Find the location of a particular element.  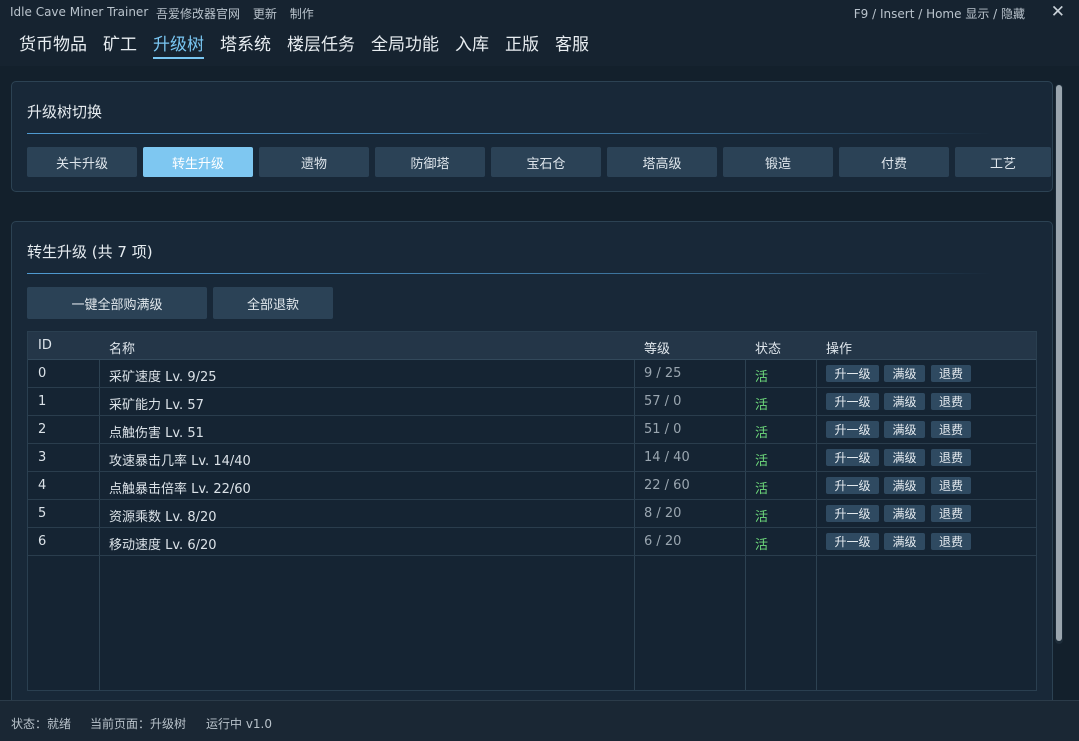

table-row: 3 攻速暴击几率 Lv. 14/40 14 / 40 活 升一级 满级 退费 is located at coordinates (532, 458).